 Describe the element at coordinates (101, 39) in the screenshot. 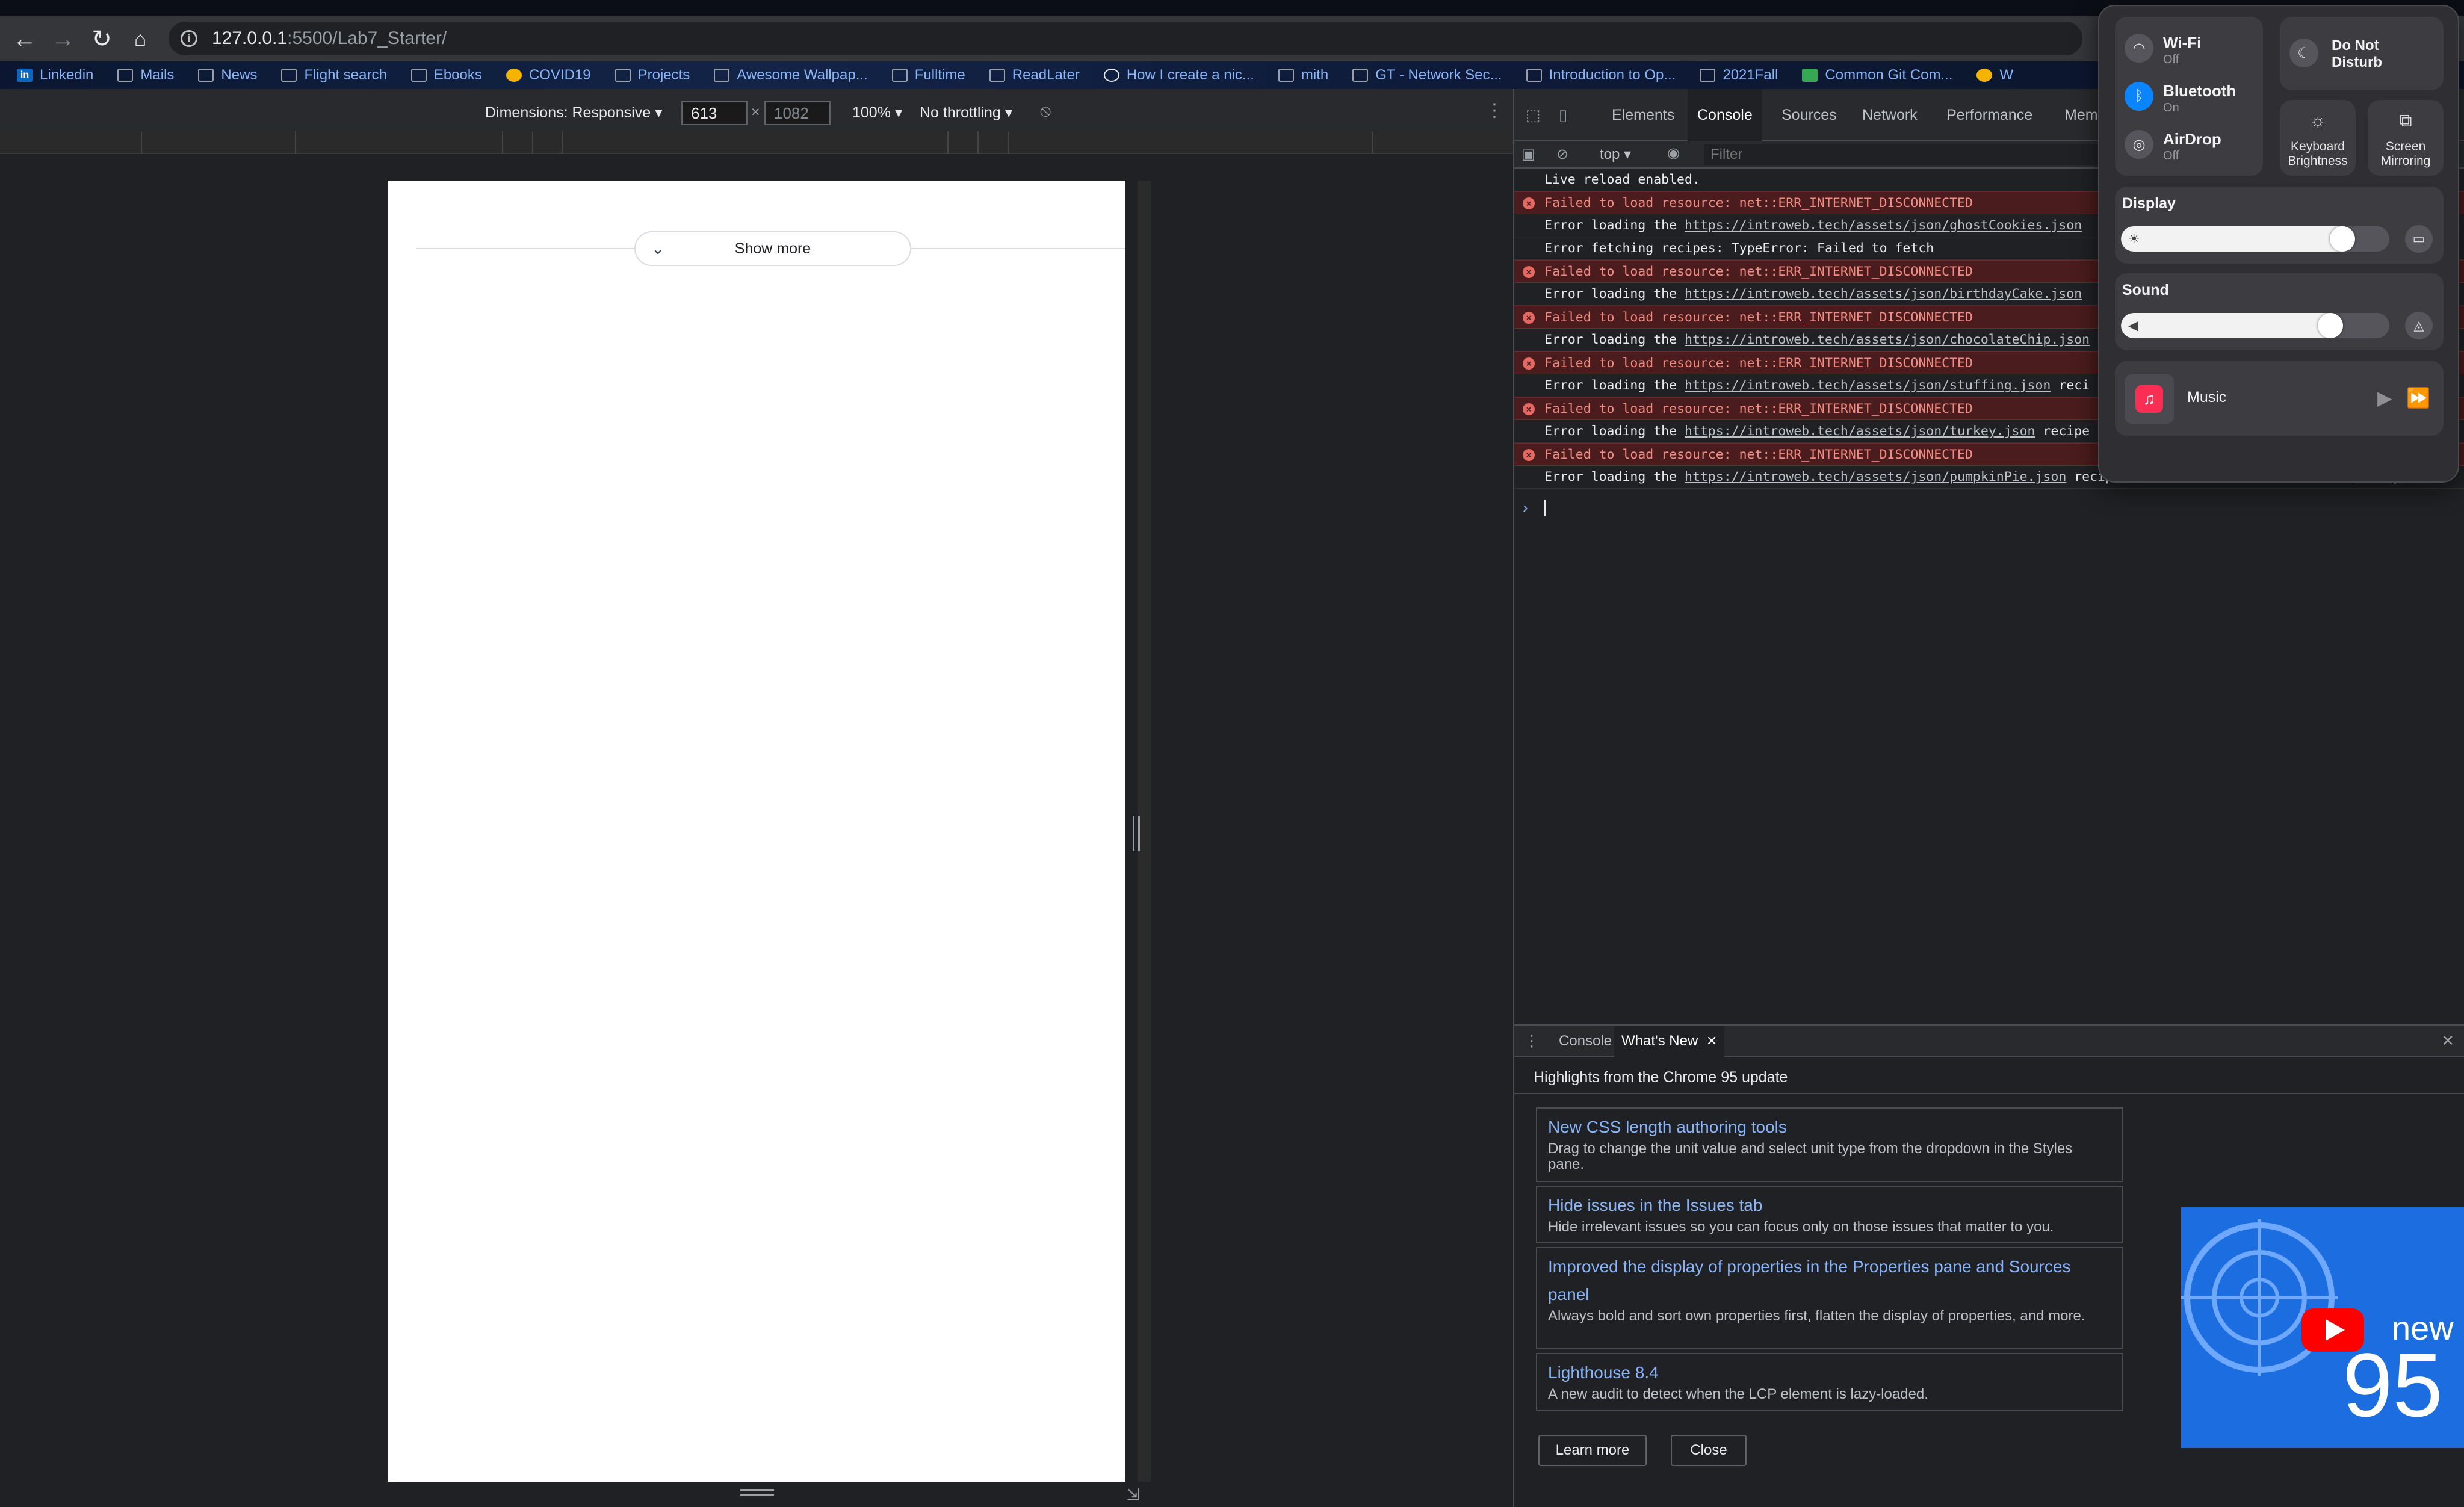

I see `reload-icon: ↻` at that location.